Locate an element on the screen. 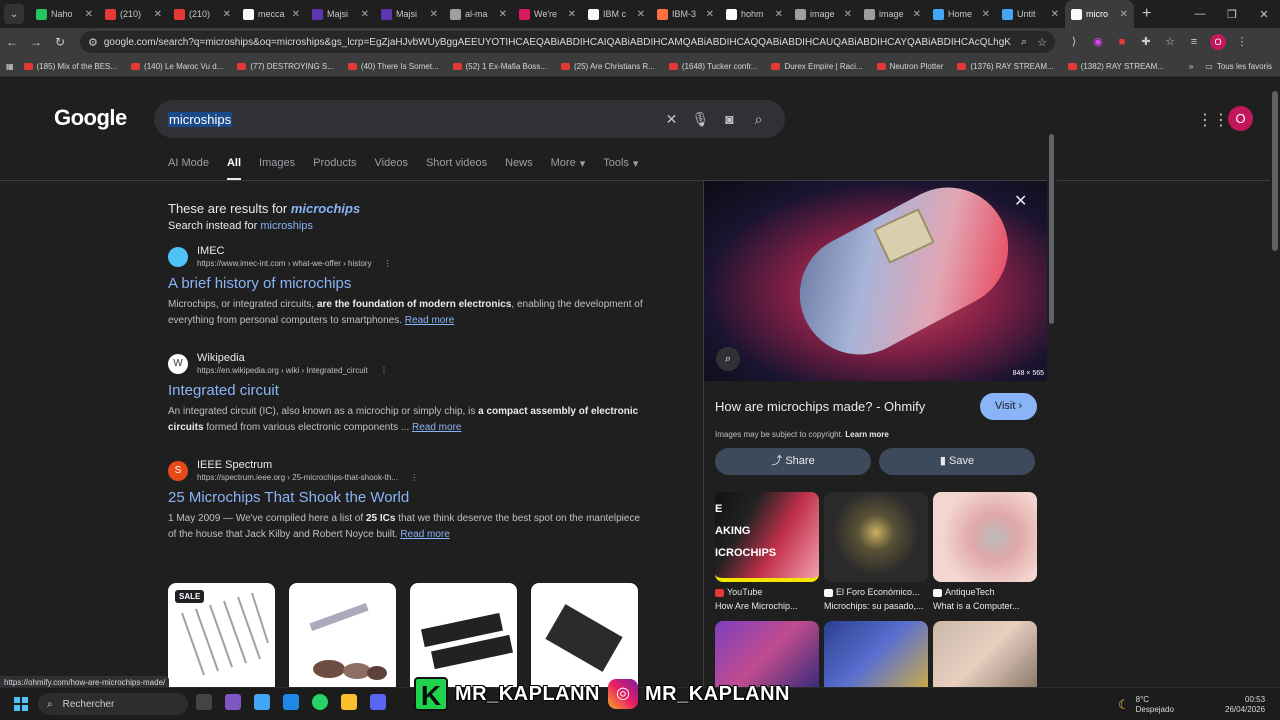 The height and width of the screenshot is (720, 1280). weather-widget: ☾ 8°C Despejado is located at coordinates (1146, 705).